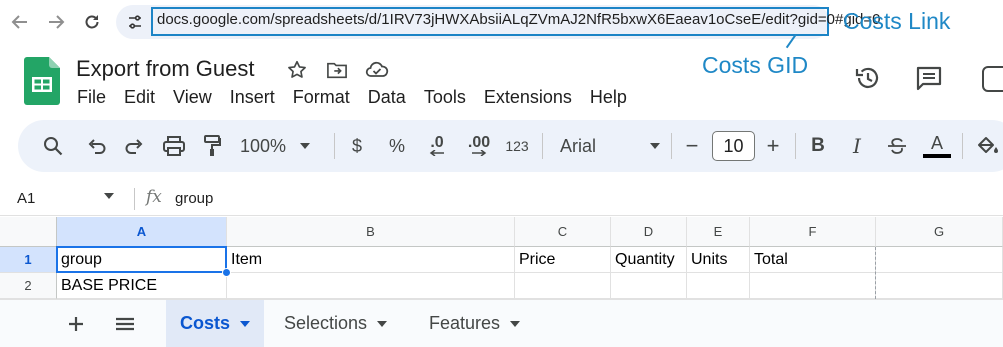  I want to click on italic-button: I, so click(857, 146).